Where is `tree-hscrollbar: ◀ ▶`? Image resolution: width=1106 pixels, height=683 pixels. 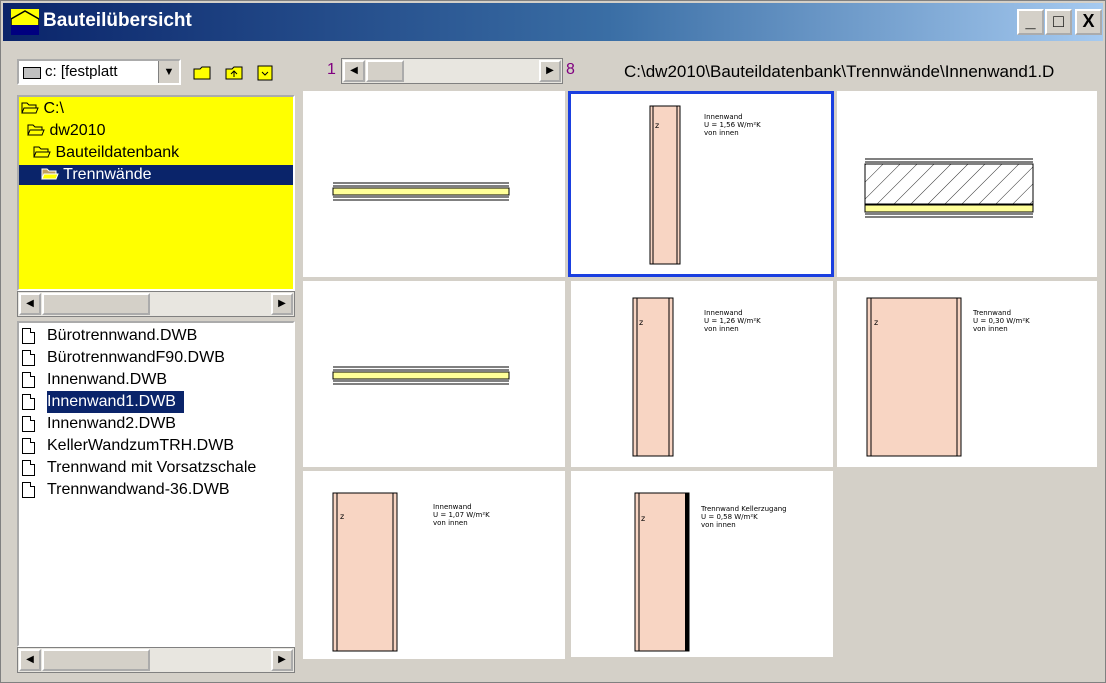
tree-hscrollbar: ◀ ▶ is located at coordinates (156, 304).